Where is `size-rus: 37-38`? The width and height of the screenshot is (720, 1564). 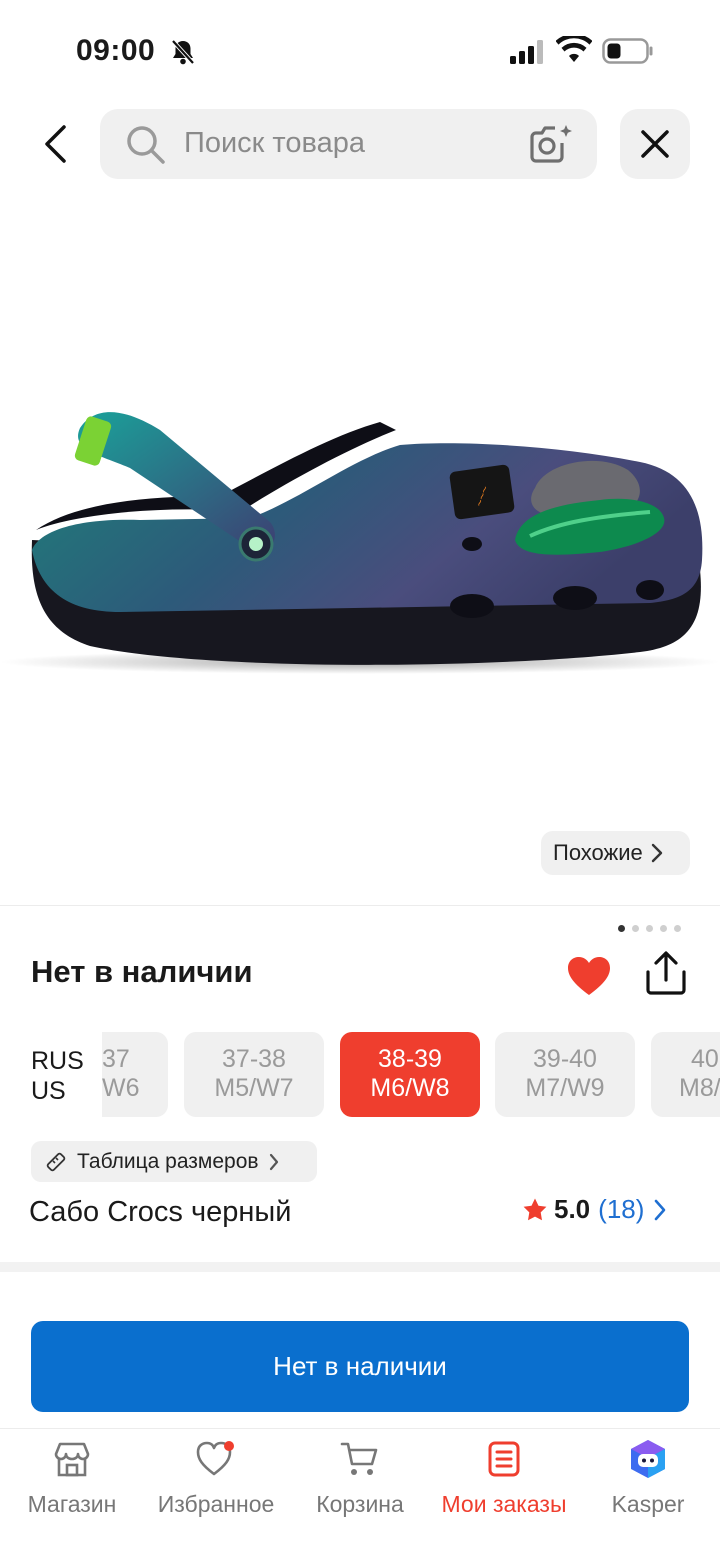 size-rus: 37-38 is located at coordinates (254, 1059).